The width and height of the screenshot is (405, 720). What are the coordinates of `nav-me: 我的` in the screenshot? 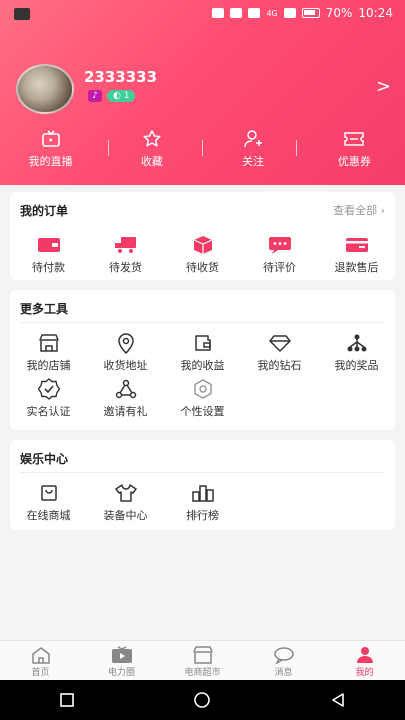 It's located at (364, 660).